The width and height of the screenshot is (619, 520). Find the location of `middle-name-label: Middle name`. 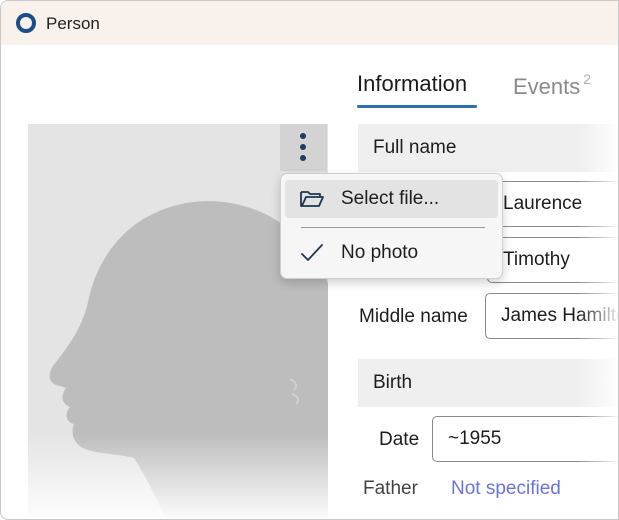

middle-name-label: Middle name is located at coordinates (413, 316).